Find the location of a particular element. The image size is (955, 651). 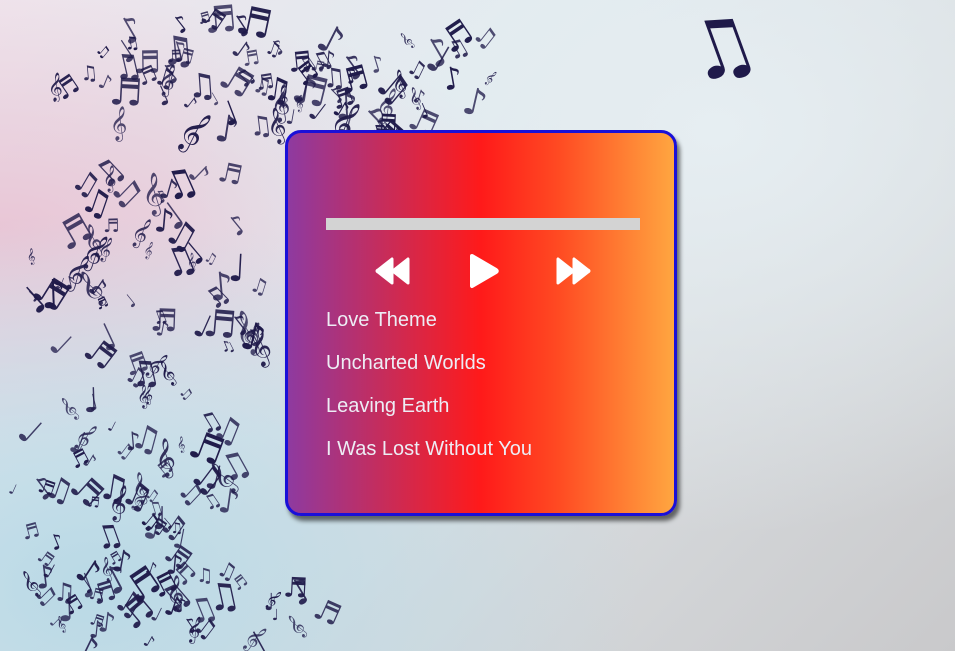

play-button is located at coordinates (484, 271).